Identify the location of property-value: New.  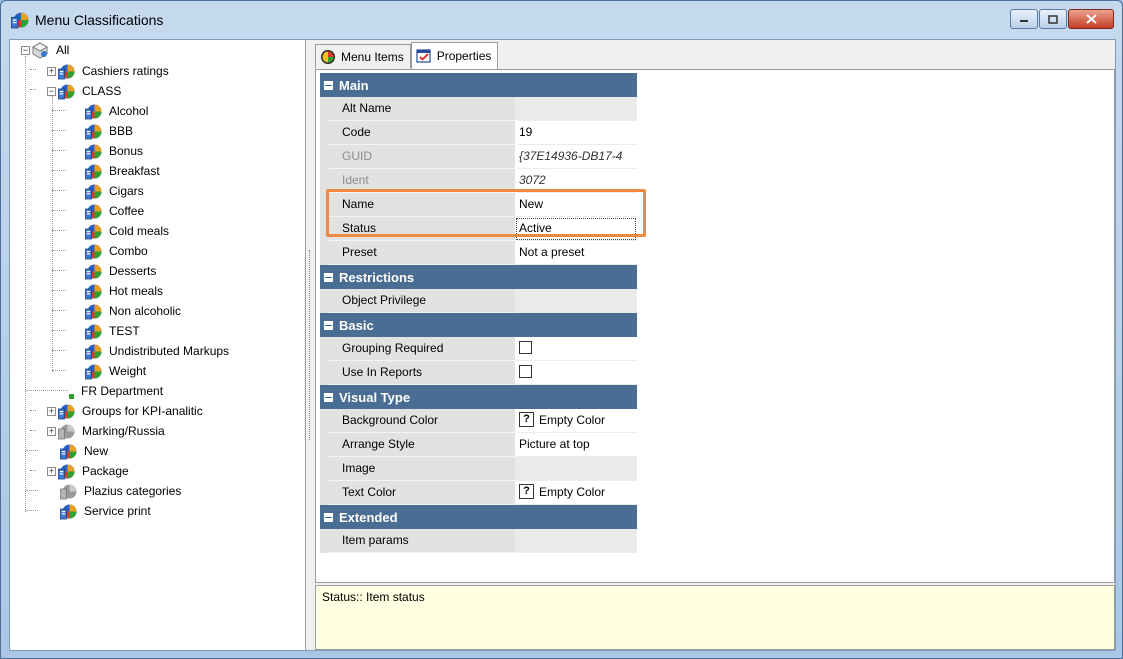
(576, 205).